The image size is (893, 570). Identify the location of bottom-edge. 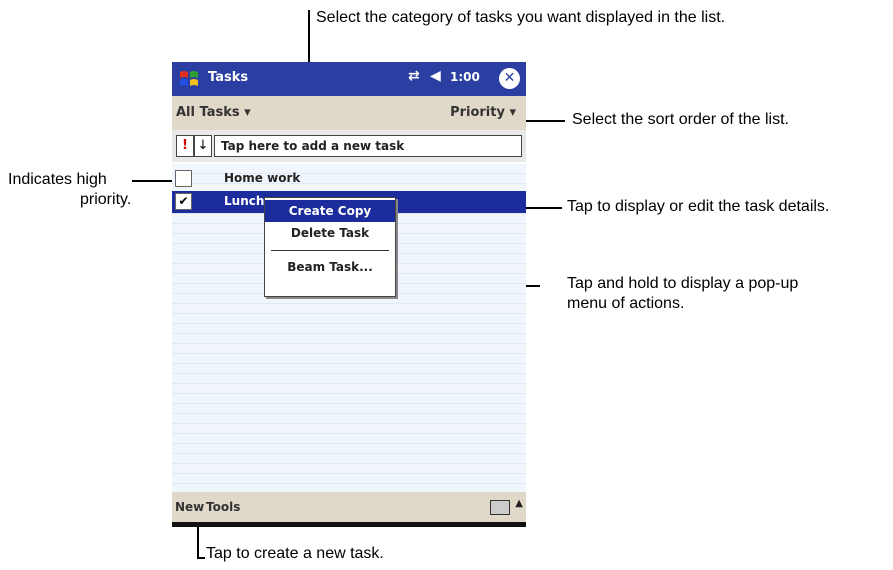
(349, 524).